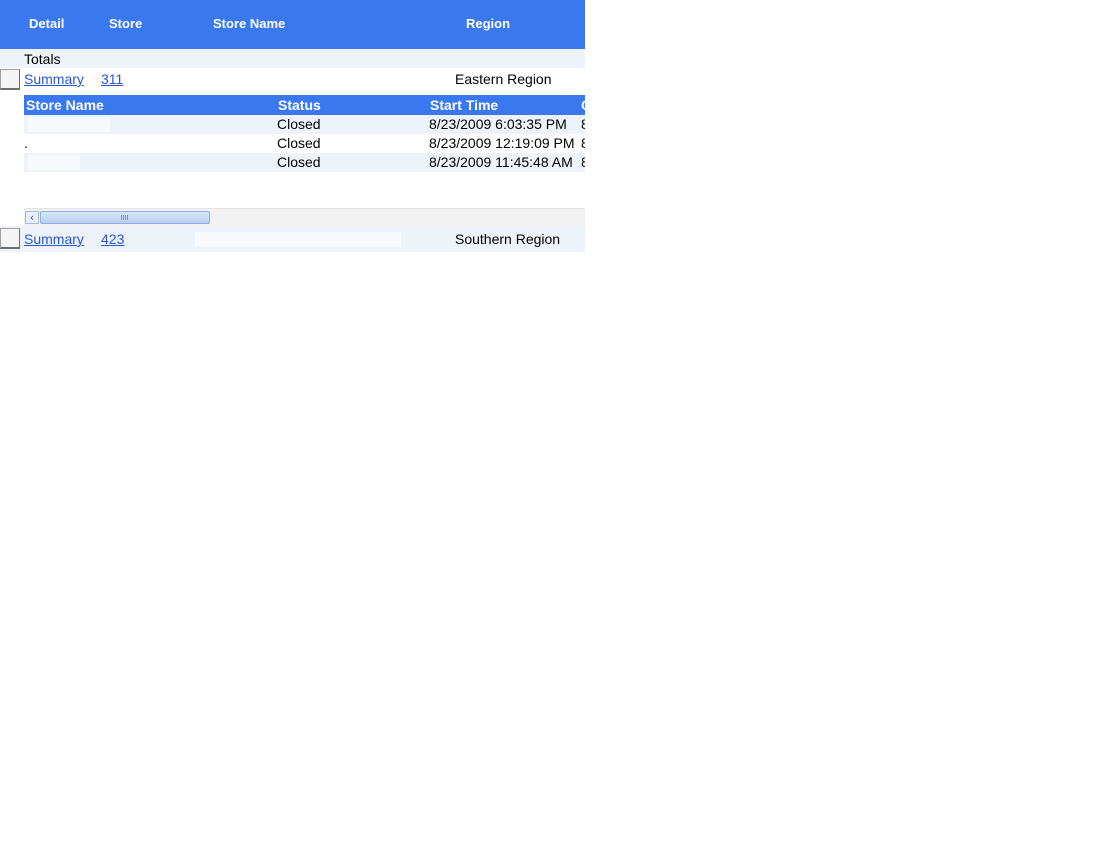 This screenshot has width=1105, height=867. Describe the element at coordinates (583, 105) in the screenshot. I see `detail-header-next-col: C` at that location.